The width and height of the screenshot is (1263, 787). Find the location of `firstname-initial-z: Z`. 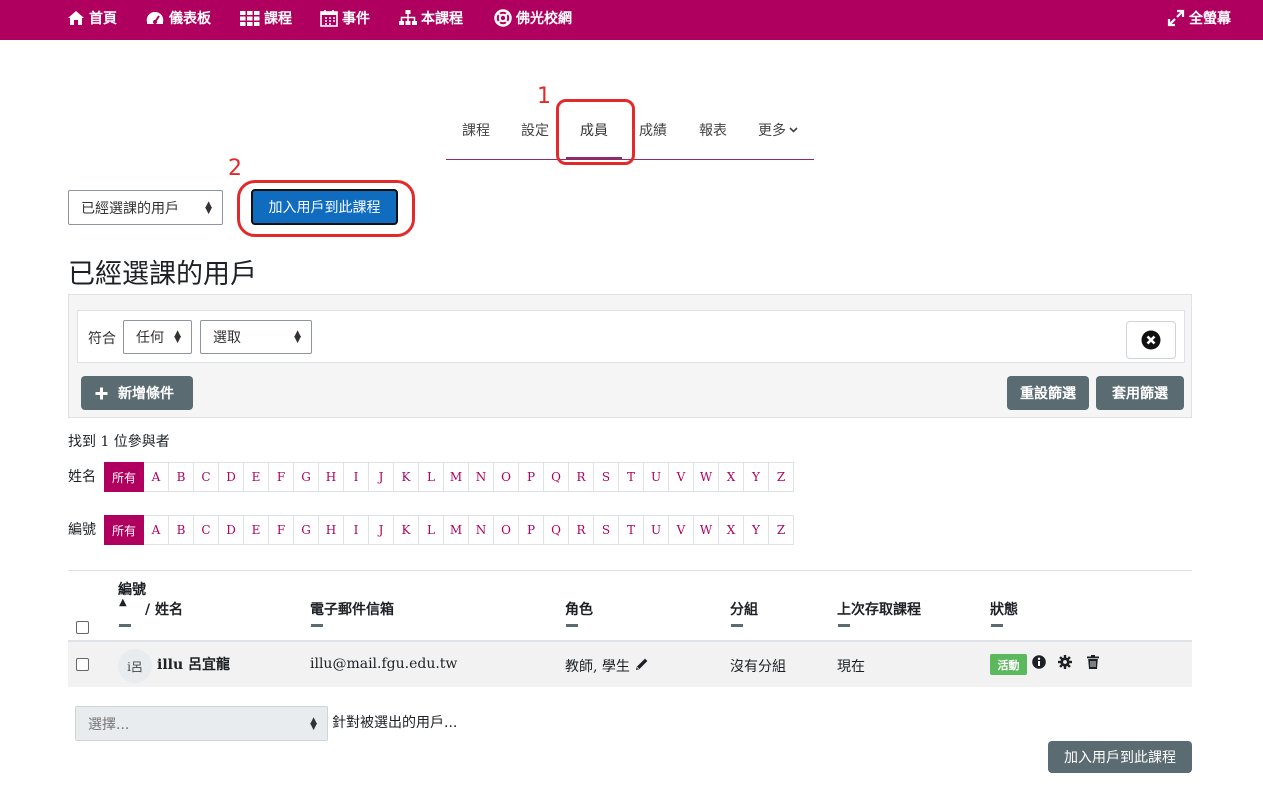

firstname-initial-z: Z is located at coordinates (781, 477).